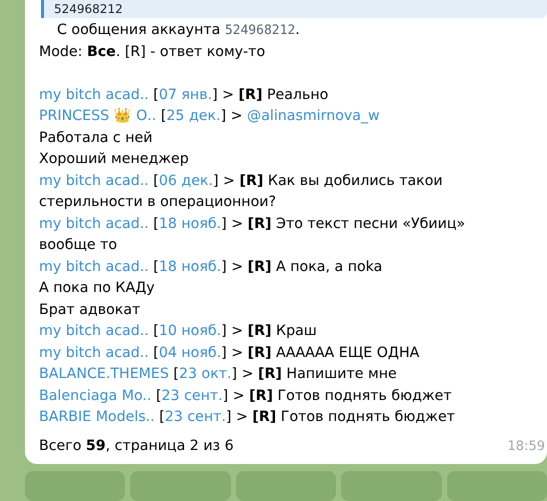 This screenshot has height=501, width=547. What do you see at coordinates (178, 30) in the screenshot?
I see `account-line: С ообщения аккаунта 524968212.` at bounding box center [178, 30].